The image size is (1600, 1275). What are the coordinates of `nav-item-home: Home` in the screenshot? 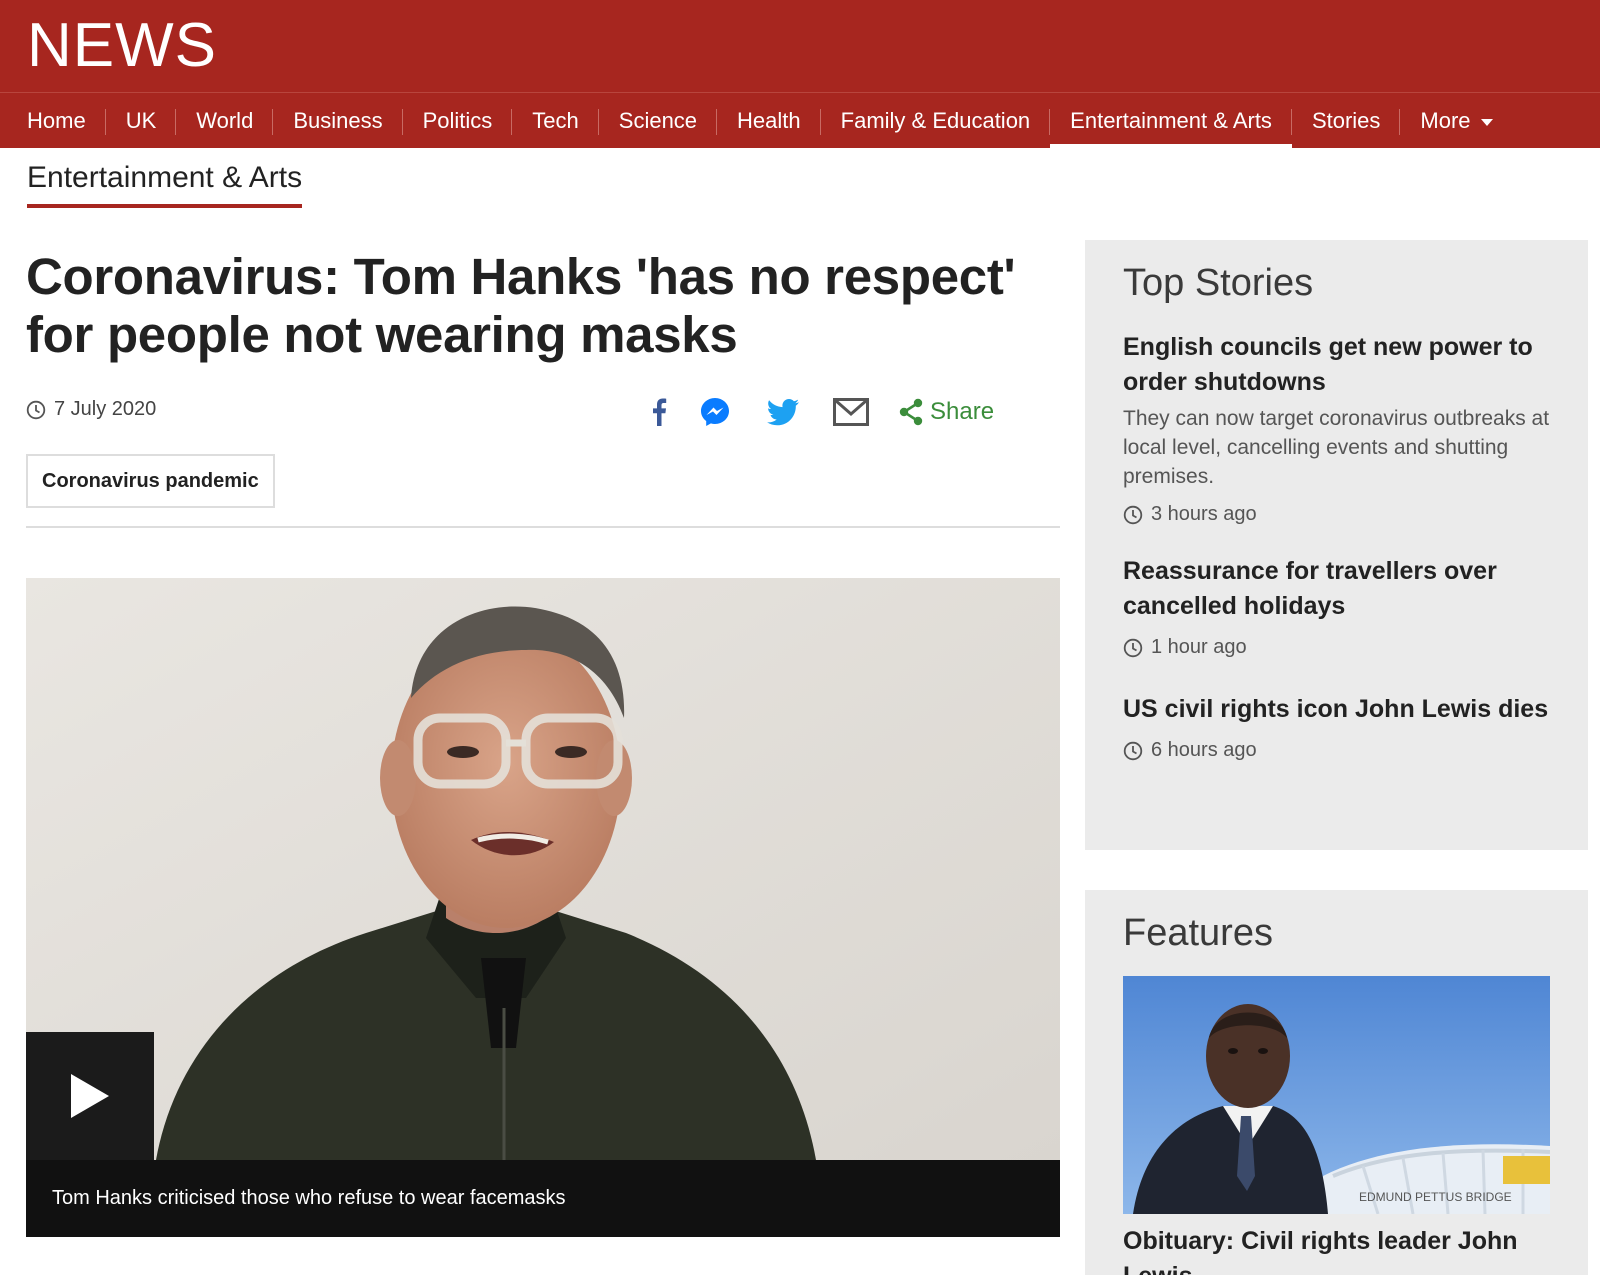 It's located at (56, 121).